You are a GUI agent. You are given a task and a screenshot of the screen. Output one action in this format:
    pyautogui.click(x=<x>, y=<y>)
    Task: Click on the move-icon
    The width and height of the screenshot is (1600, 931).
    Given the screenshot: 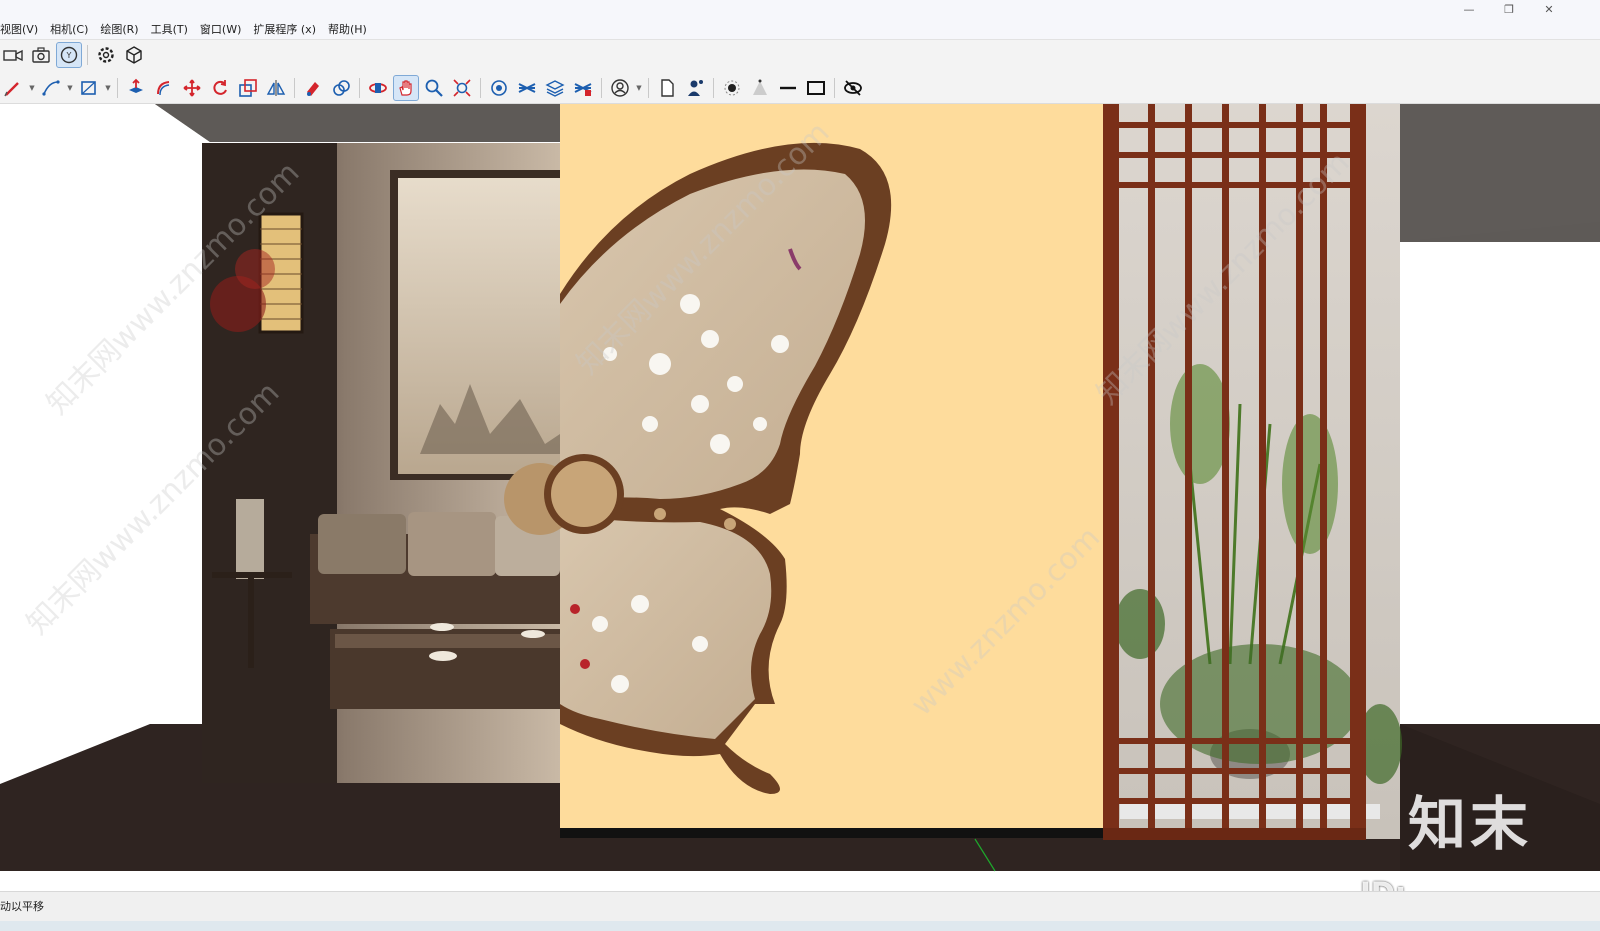 What is the action you would take?
    pyautogui.click(x=192, y=88)
    